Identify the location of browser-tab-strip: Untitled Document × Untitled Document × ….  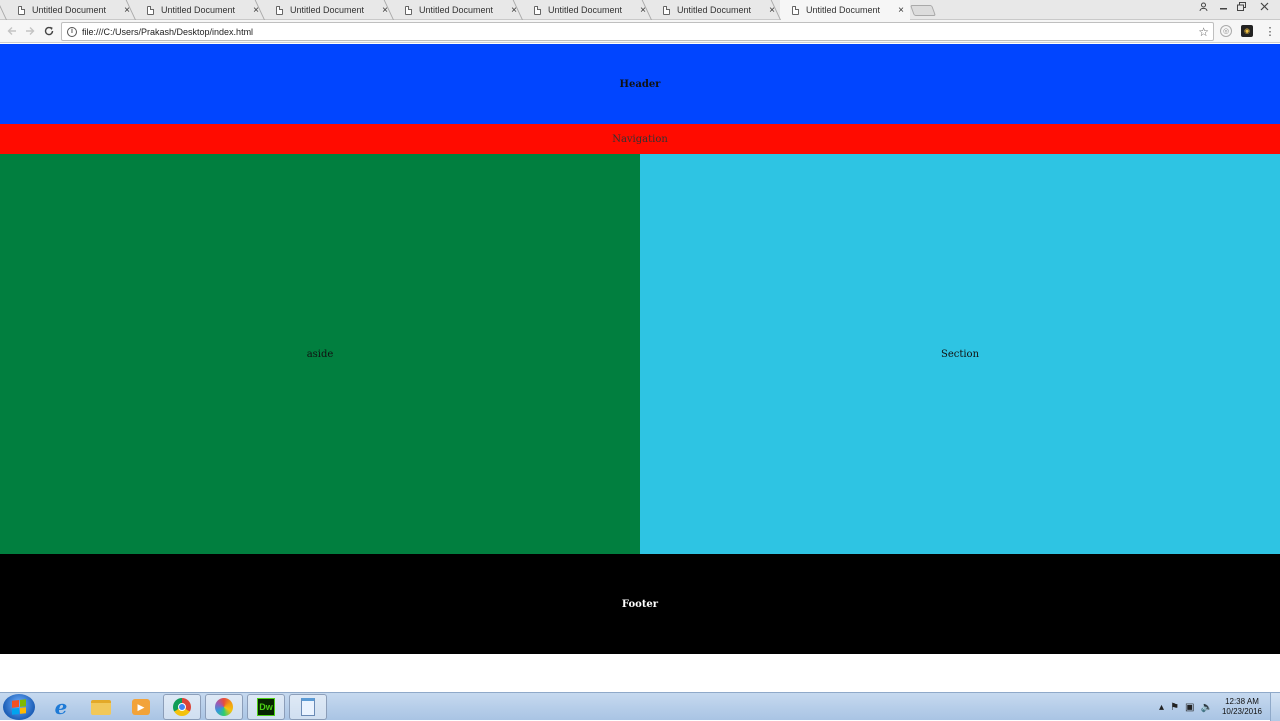
(640, 10).